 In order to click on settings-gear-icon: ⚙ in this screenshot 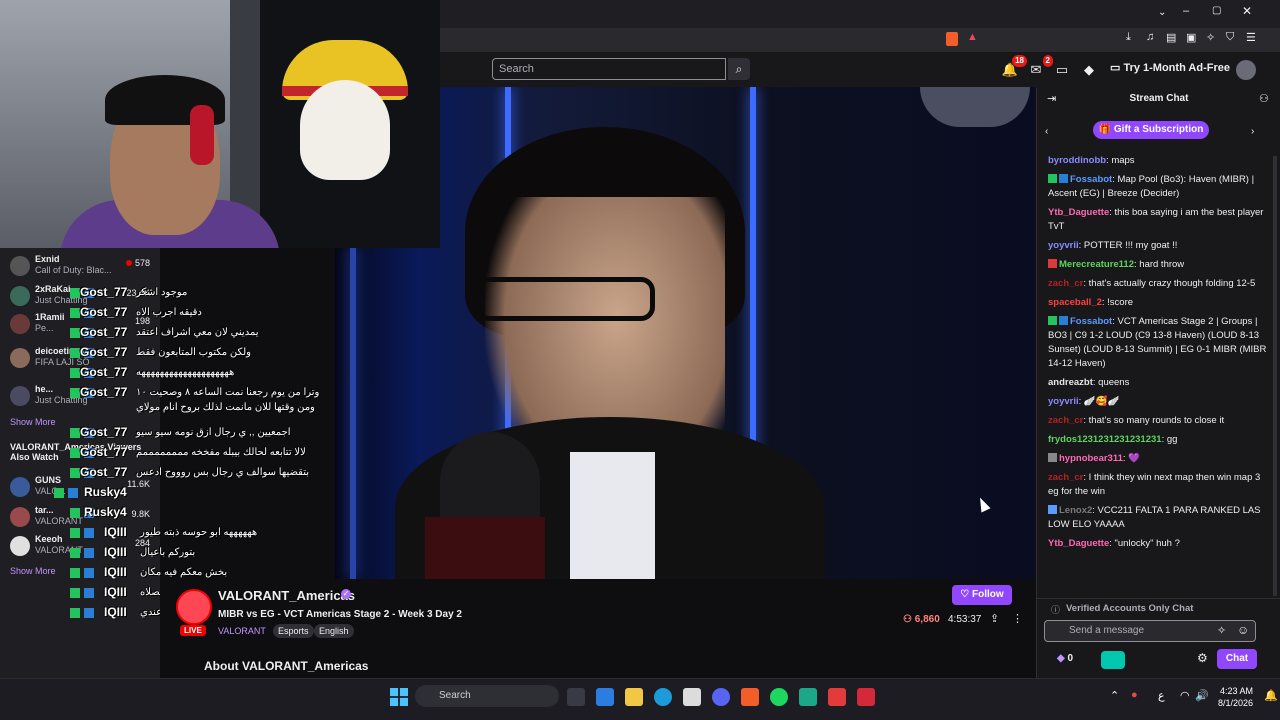, I will do `click(1202, 658)`.